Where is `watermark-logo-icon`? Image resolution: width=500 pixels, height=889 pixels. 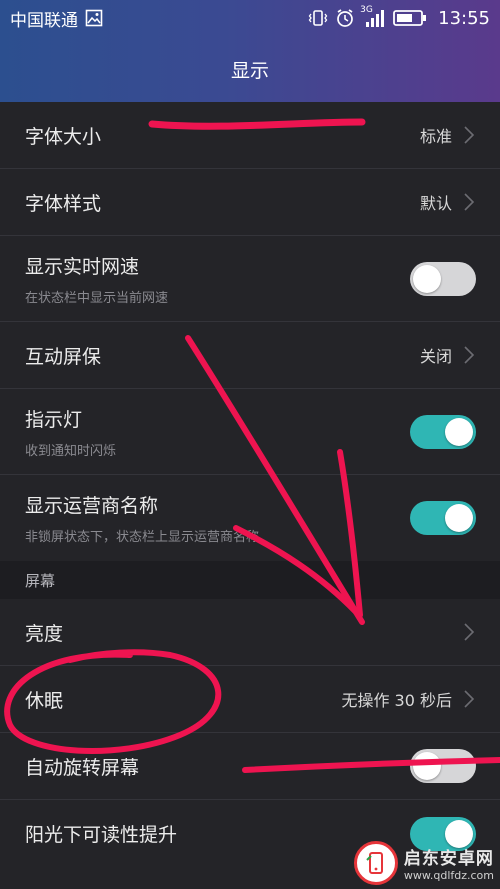
watermark-logo-icon is located at coordinates (375, 863).